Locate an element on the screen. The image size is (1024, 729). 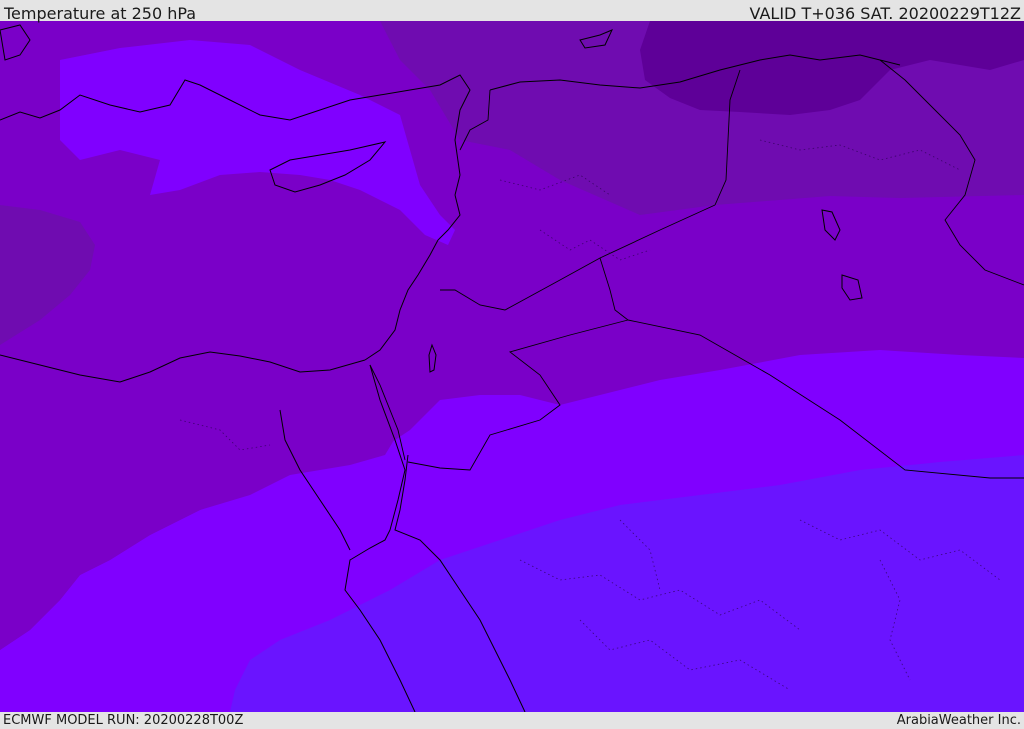
map-title: Temperature at 250 hPa is located at coordinates (100, 13).